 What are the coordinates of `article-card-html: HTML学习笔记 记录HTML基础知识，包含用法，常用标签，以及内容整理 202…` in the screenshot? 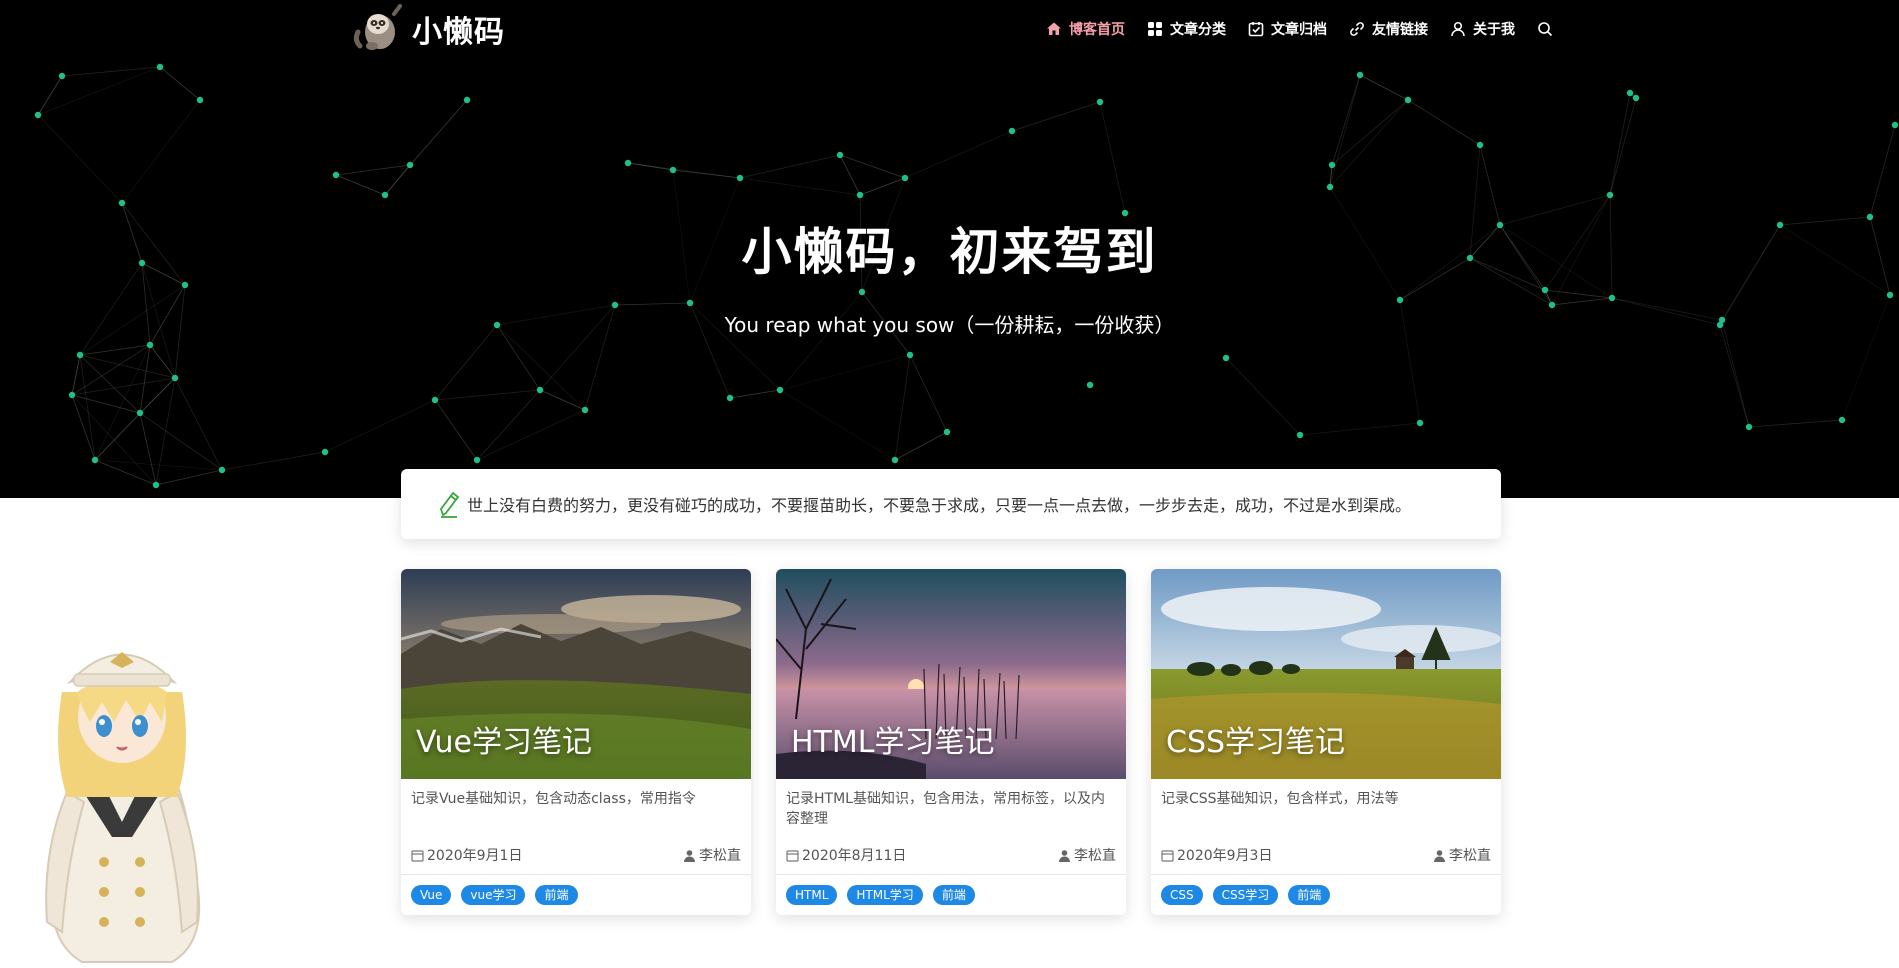 It's located at (951, 742).